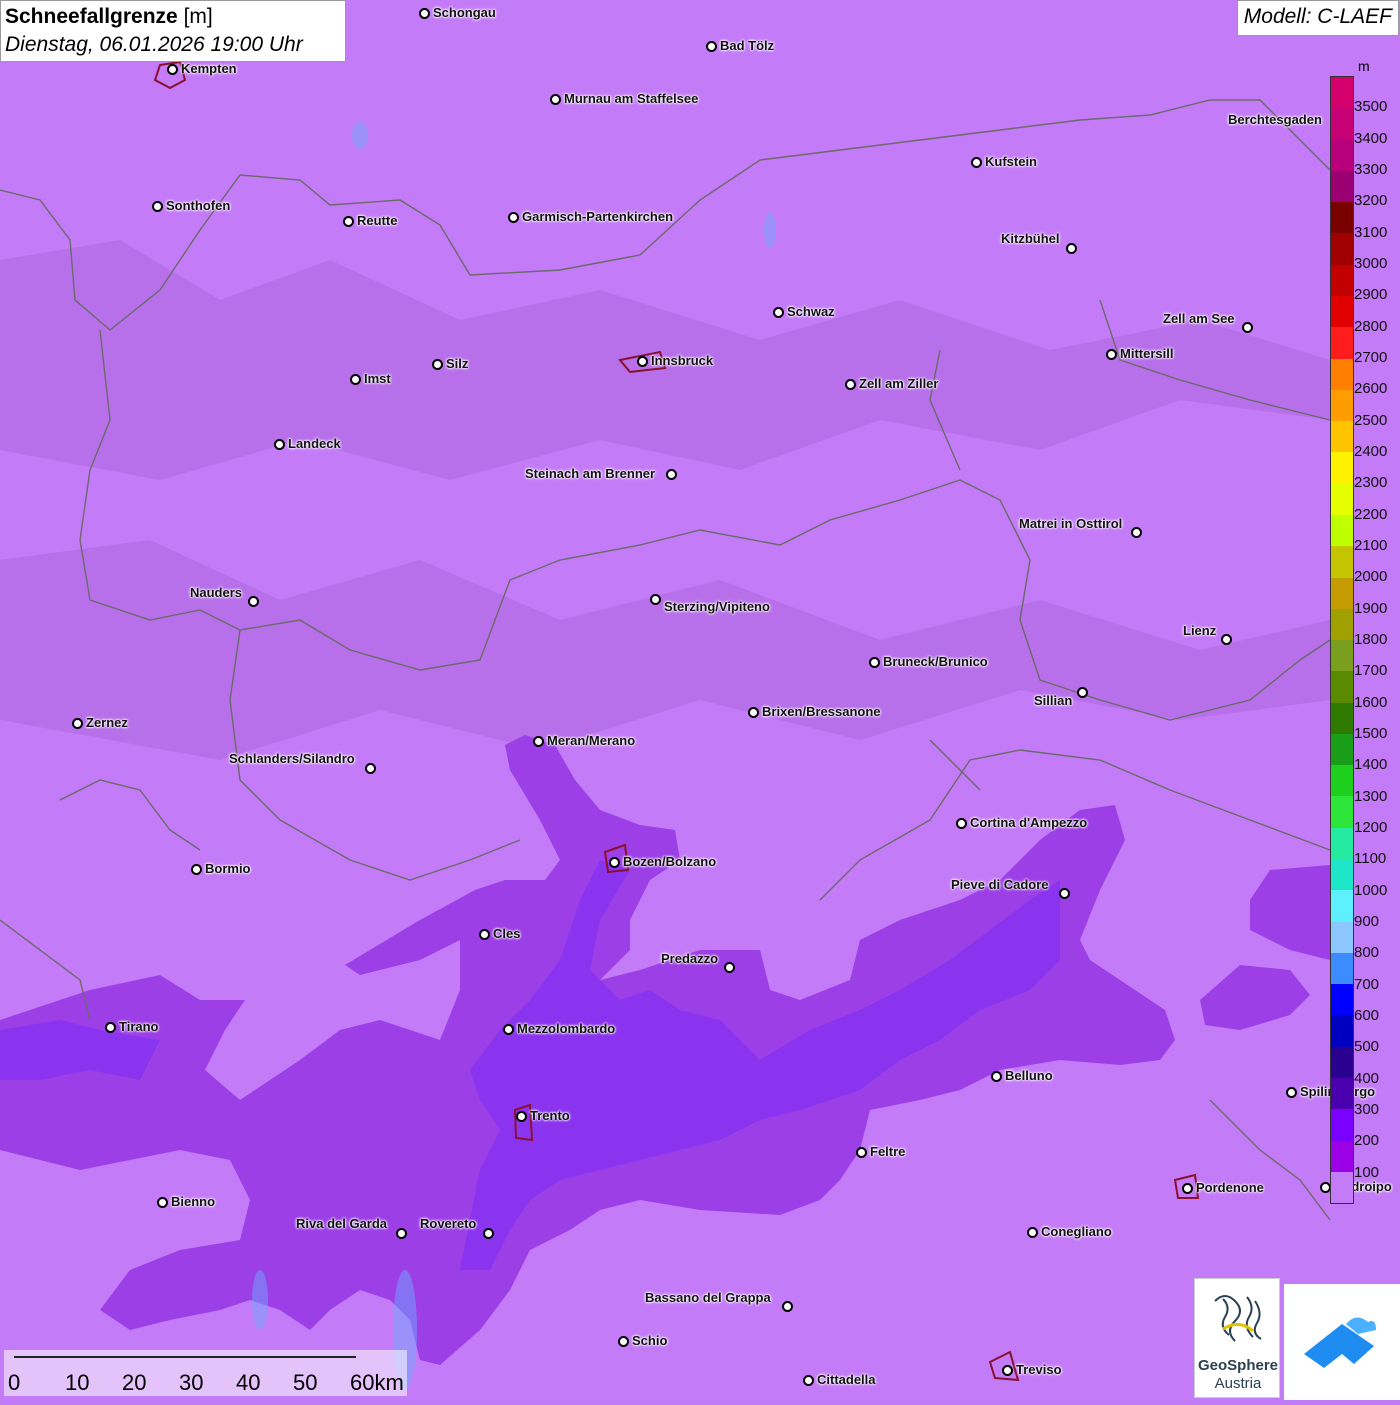  What do you see at coordinates (205, 1373) in the screenshot?
I see `scale-bar: 0 10 20 30 40 50 60km` at bounding box center [205, 1373].